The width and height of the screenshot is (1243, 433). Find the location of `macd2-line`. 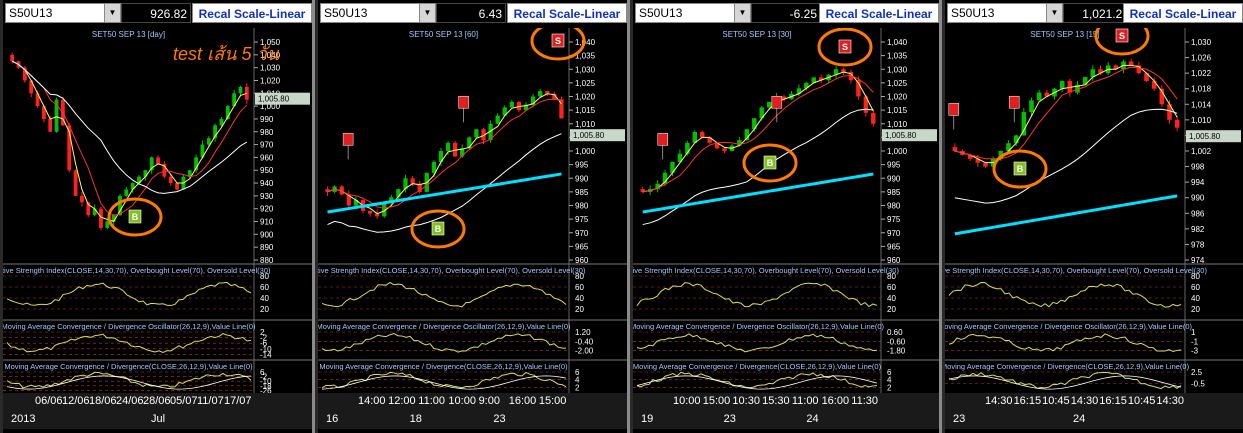

macd2-line is located at coordinates (1065, 380).